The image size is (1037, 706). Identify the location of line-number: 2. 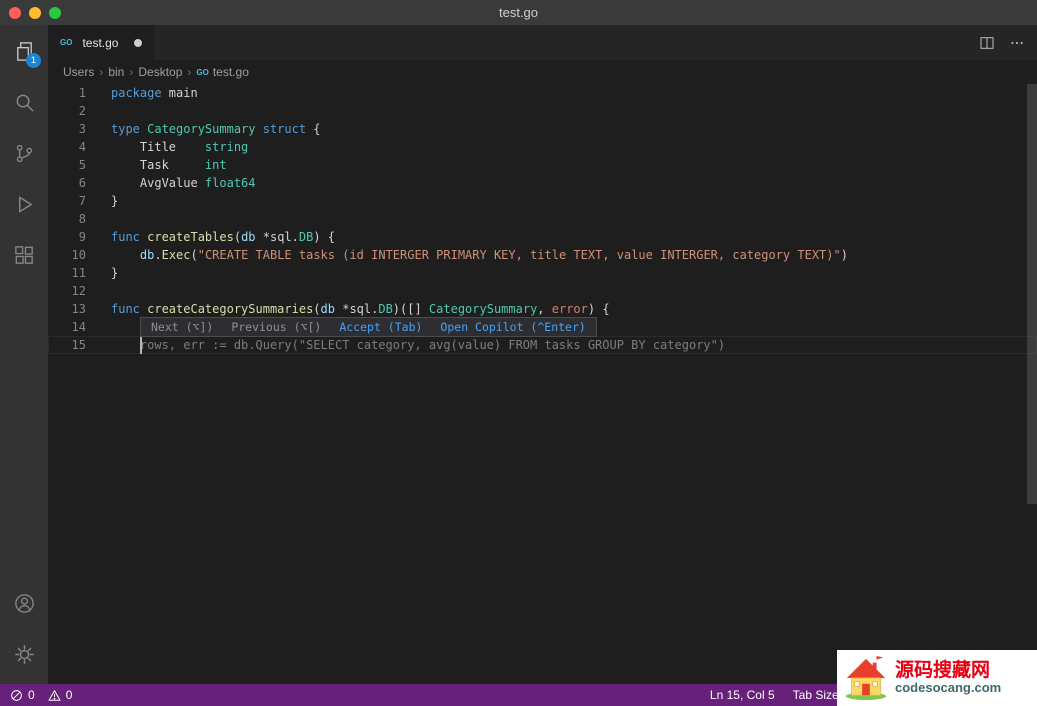
(82, 111).